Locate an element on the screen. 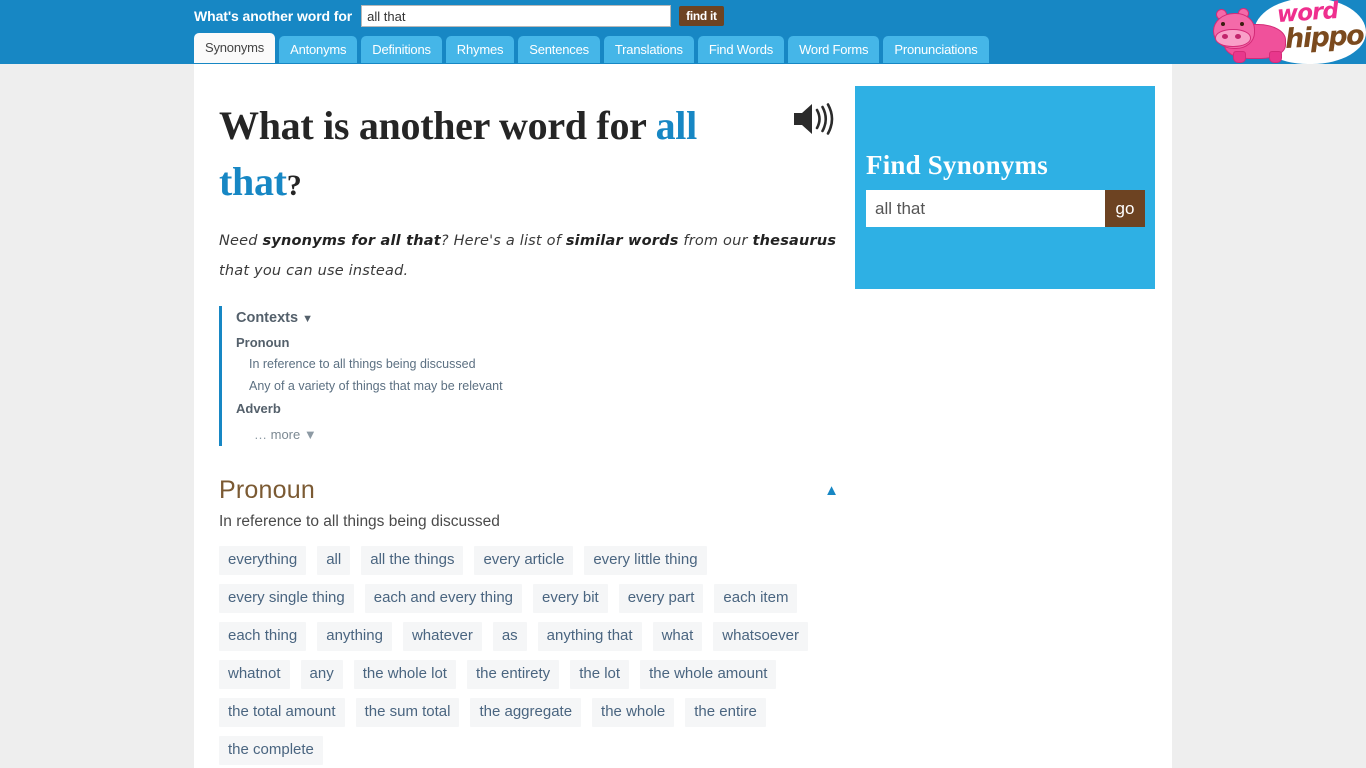 The height and width of the screenshot is (768, 1366). synonym-chip: whatsoever is located at coordinates (760, 636).